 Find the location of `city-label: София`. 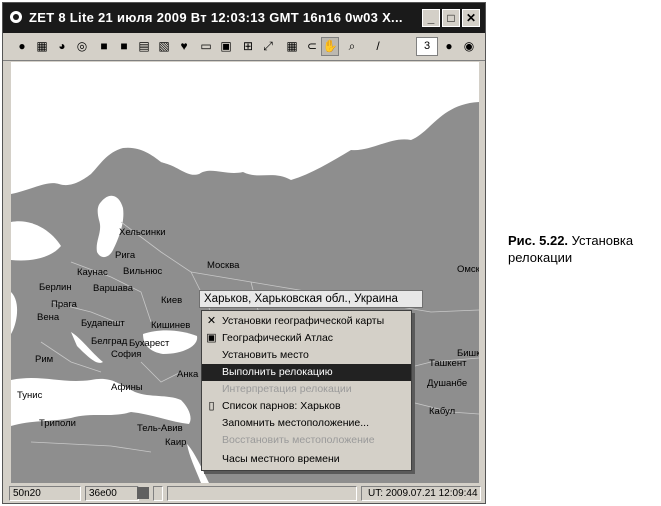

city-label: София is located at coordinates (126, 354).